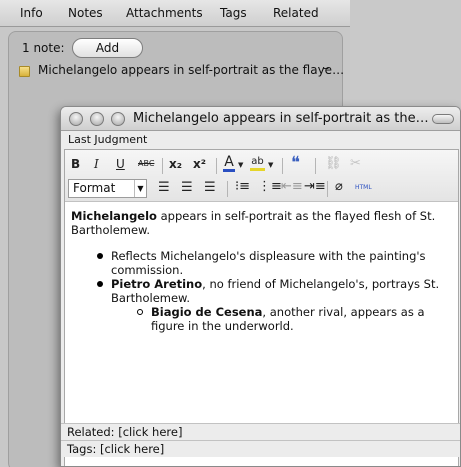 The width and height of the screenshot is (461, 467). I want to click on close-window-icon, so click(76, 119).